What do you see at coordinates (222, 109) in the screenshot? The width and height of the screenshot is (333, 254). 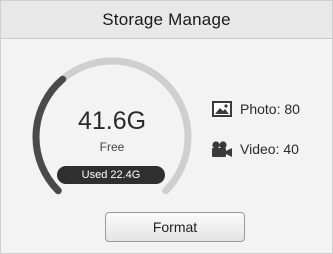 I see `image-icon` at bounding box center [222, 109].